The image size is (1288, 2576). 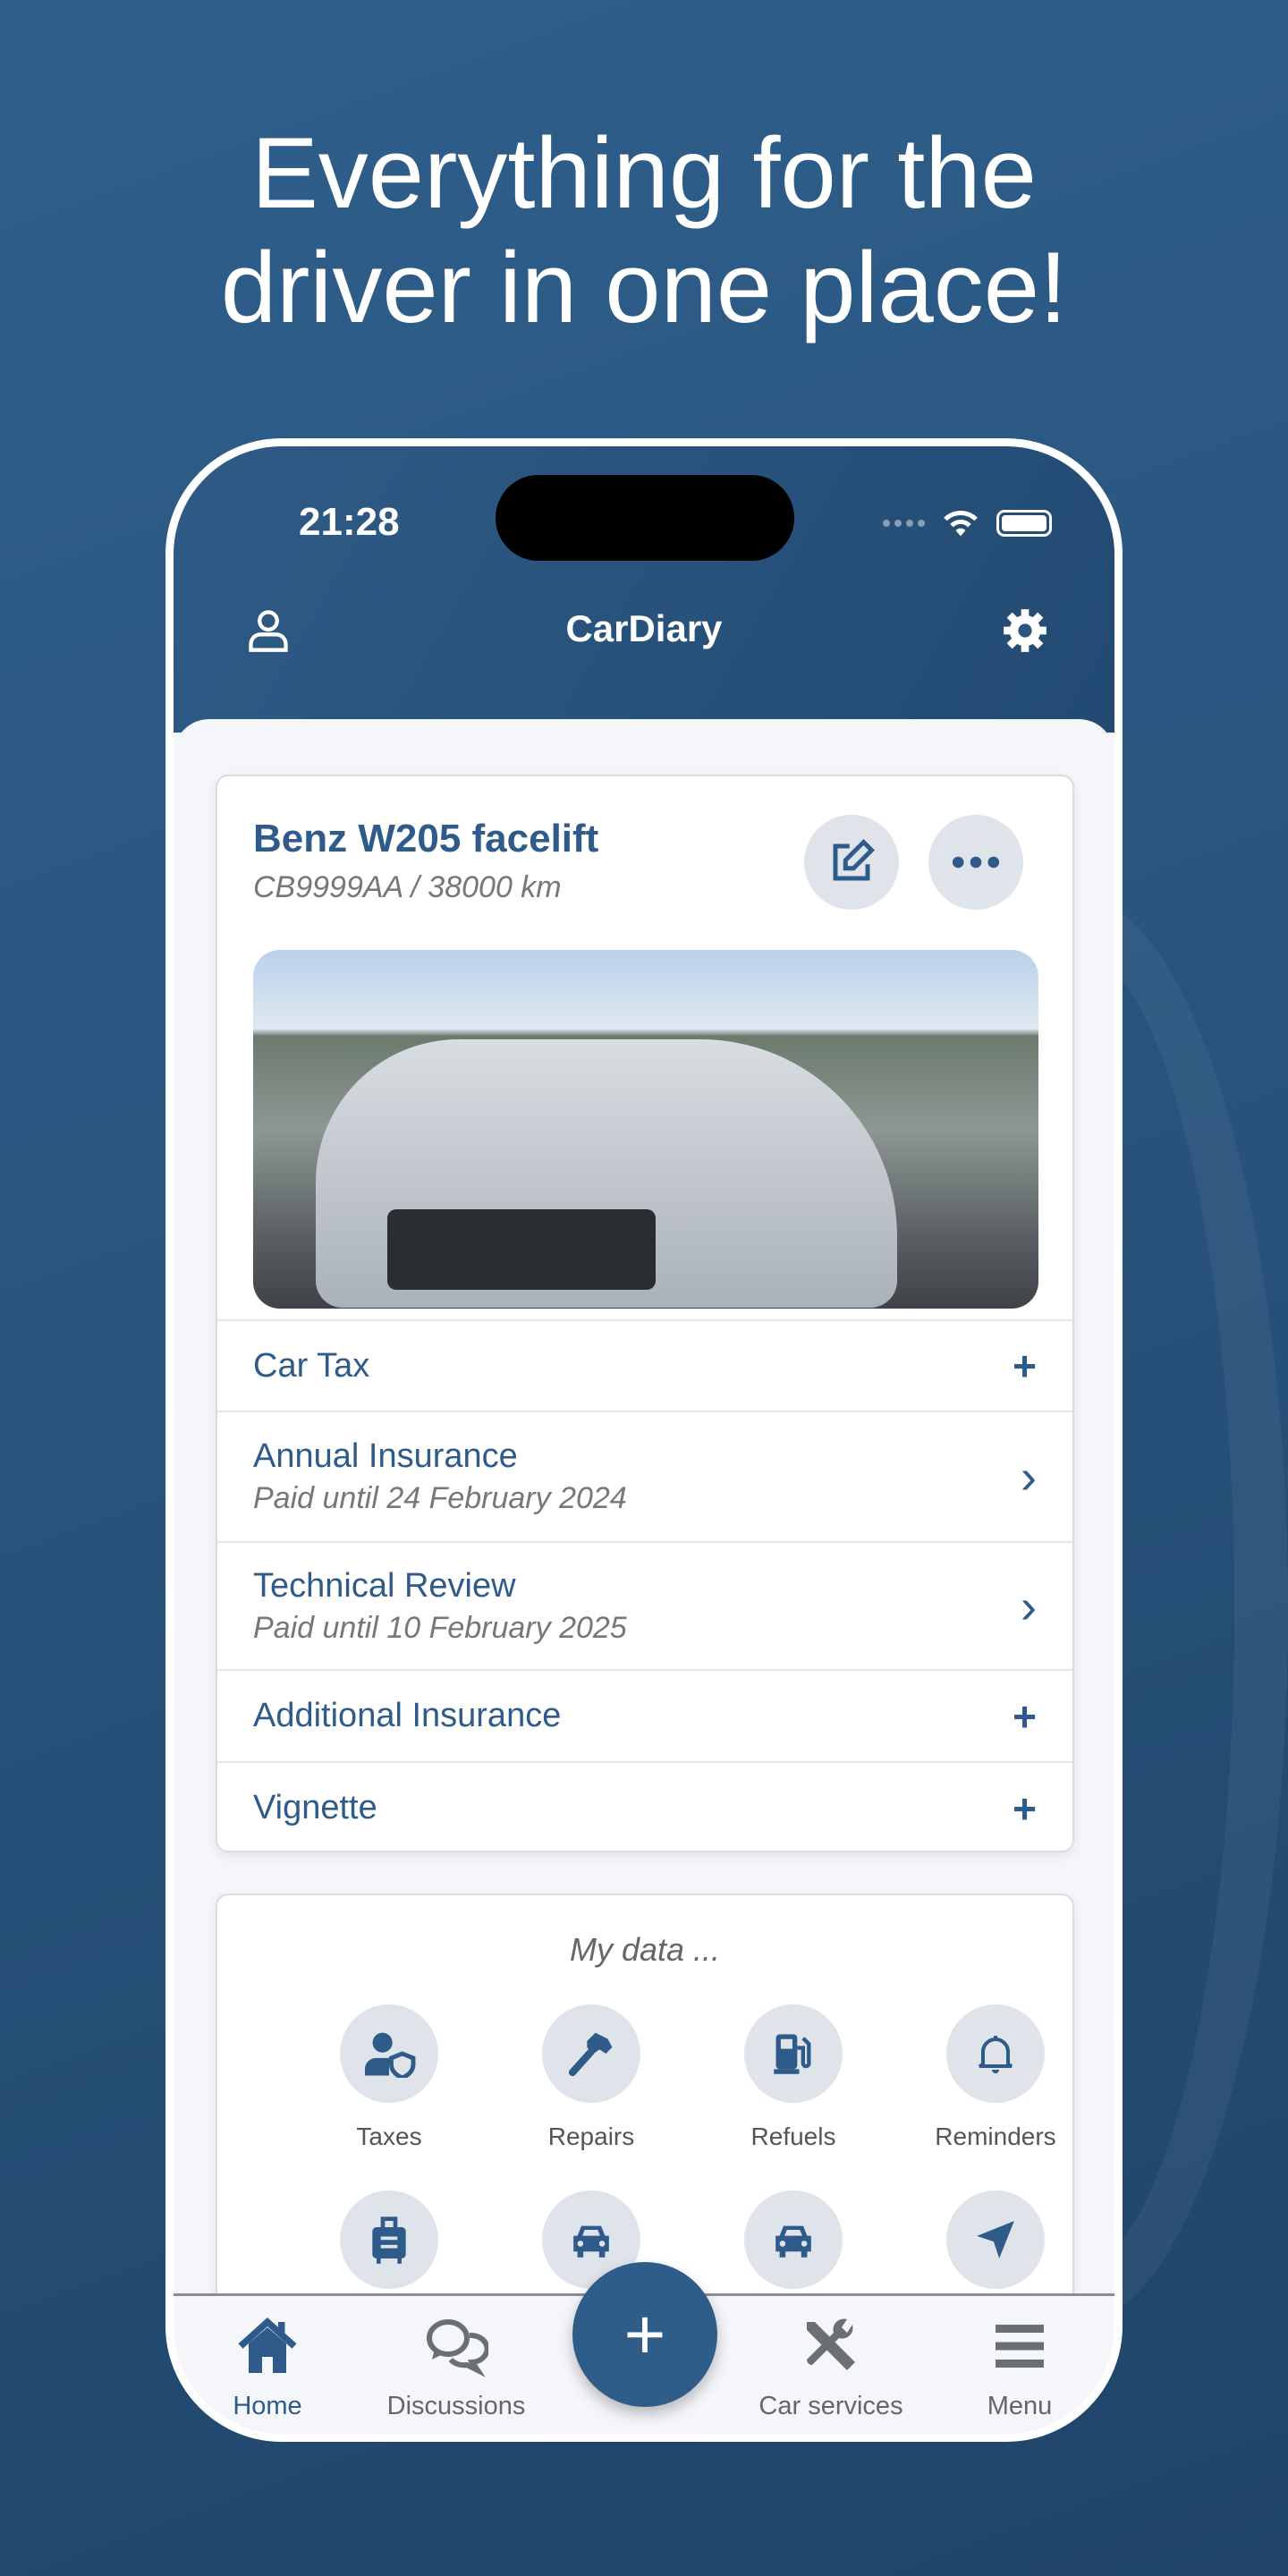 I want to click on row-label: Additional Insurance, so click(x=407, y=1715).